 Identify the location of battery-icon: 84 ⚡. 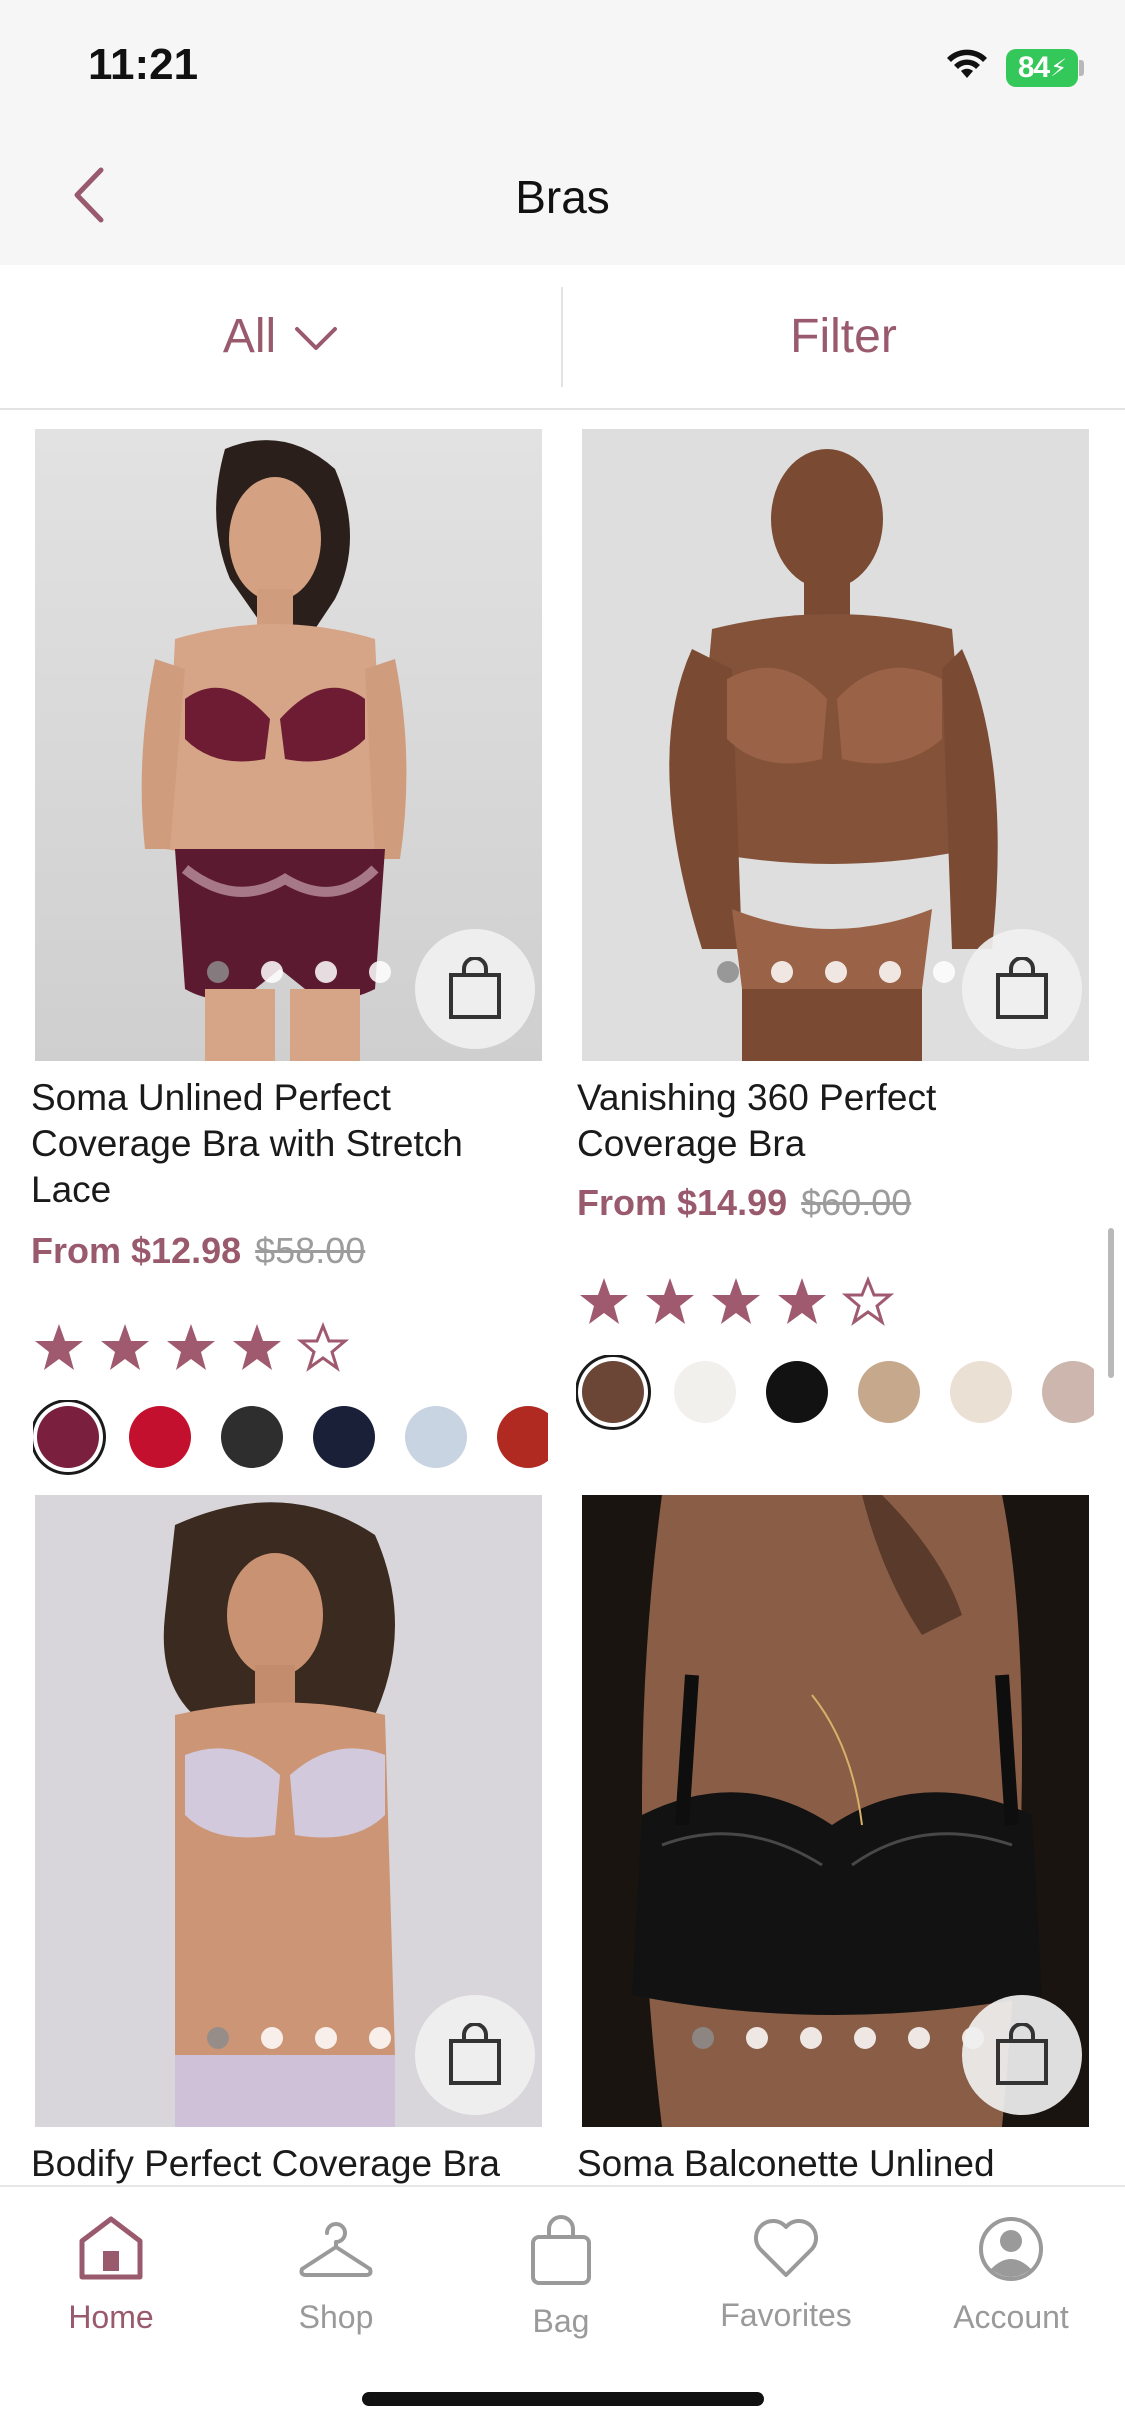
(1042, 68).